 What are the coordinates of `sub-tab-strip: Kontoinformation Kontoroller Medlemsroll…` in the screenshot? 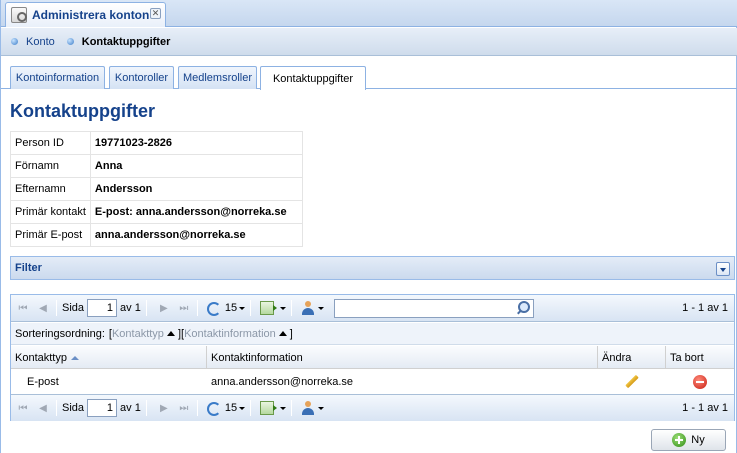 It's located at (369, 76).